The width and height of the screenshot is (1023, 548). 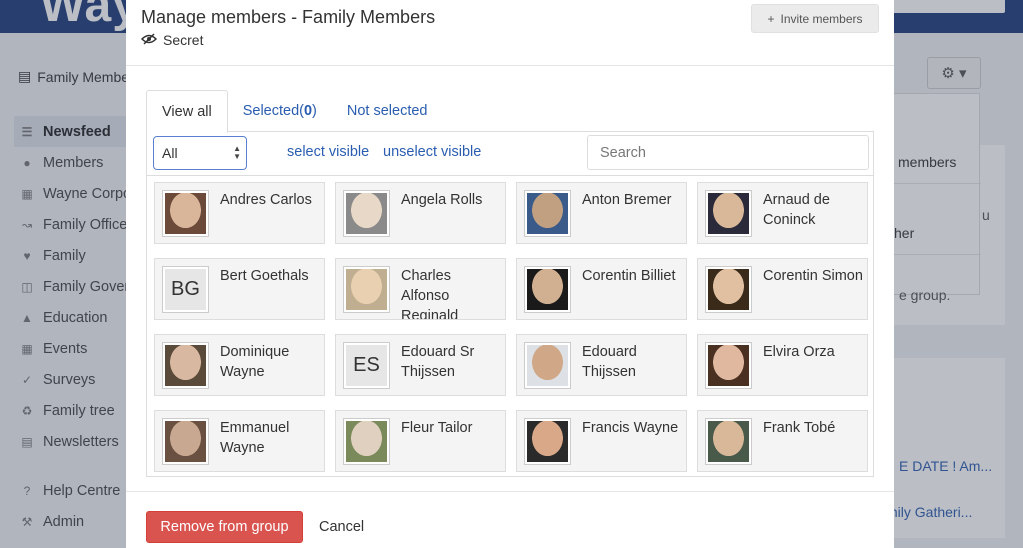 I want to click on member-card: Edouard Thijssen, so click(x=601, y=365).